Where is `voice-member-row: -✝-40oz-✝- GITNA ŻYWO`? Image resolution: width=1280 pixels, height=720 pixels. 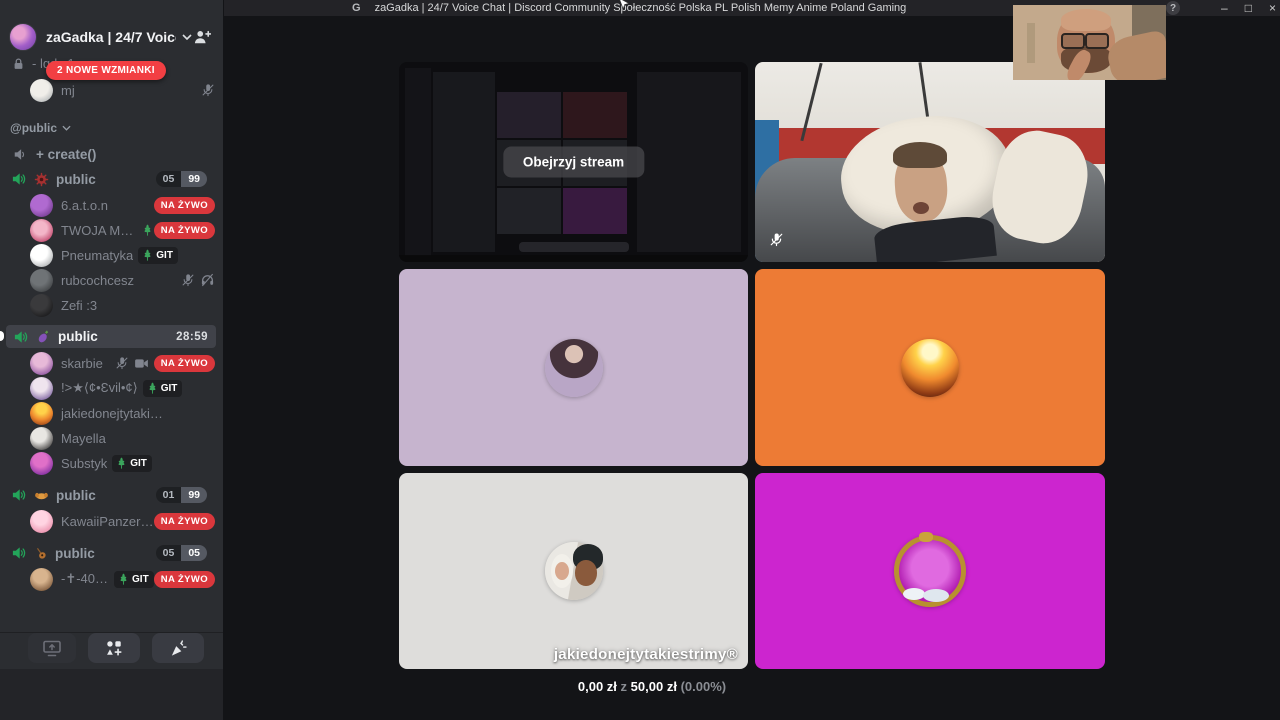
voice-member-row: -✝-40oz-✝- GITNA ŻYWO is located at coordinates (122, 579).